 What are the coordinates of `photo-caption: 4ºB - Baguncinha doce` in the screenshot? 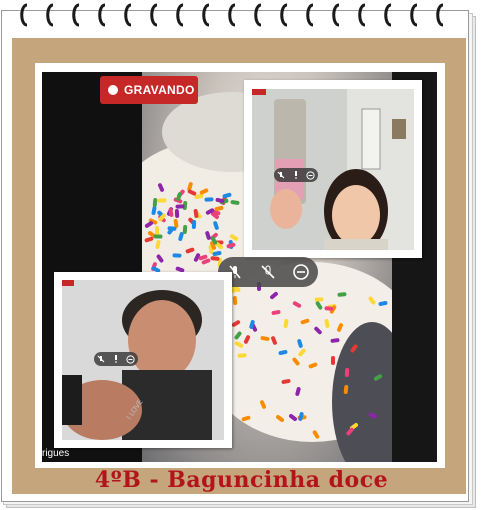 It's located at (241, 480).